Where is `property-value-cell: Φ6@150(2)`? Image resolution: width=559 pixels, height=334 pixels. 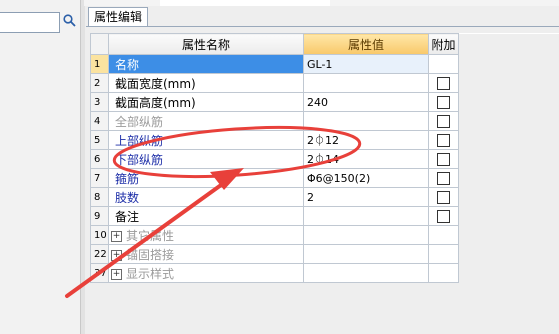 property-value-cell: Φ6@150(2) is located at coordinates (366, 178).